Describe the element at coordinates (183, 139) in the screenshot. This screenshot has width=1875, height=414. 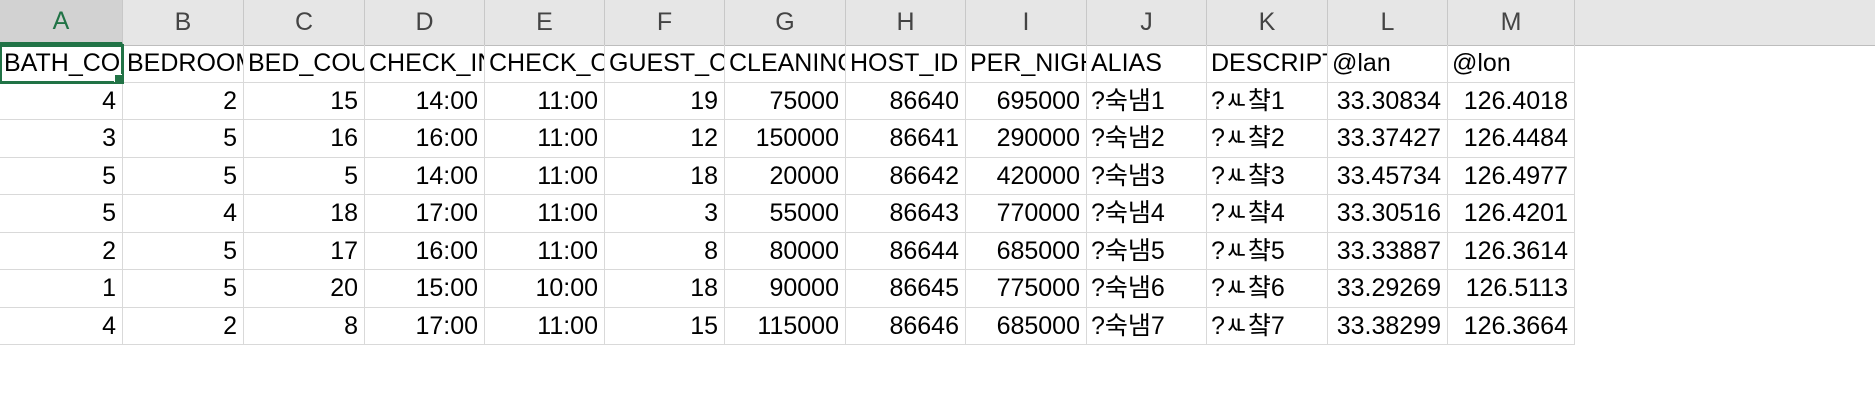
I see `cell-b3: 5` at that location.